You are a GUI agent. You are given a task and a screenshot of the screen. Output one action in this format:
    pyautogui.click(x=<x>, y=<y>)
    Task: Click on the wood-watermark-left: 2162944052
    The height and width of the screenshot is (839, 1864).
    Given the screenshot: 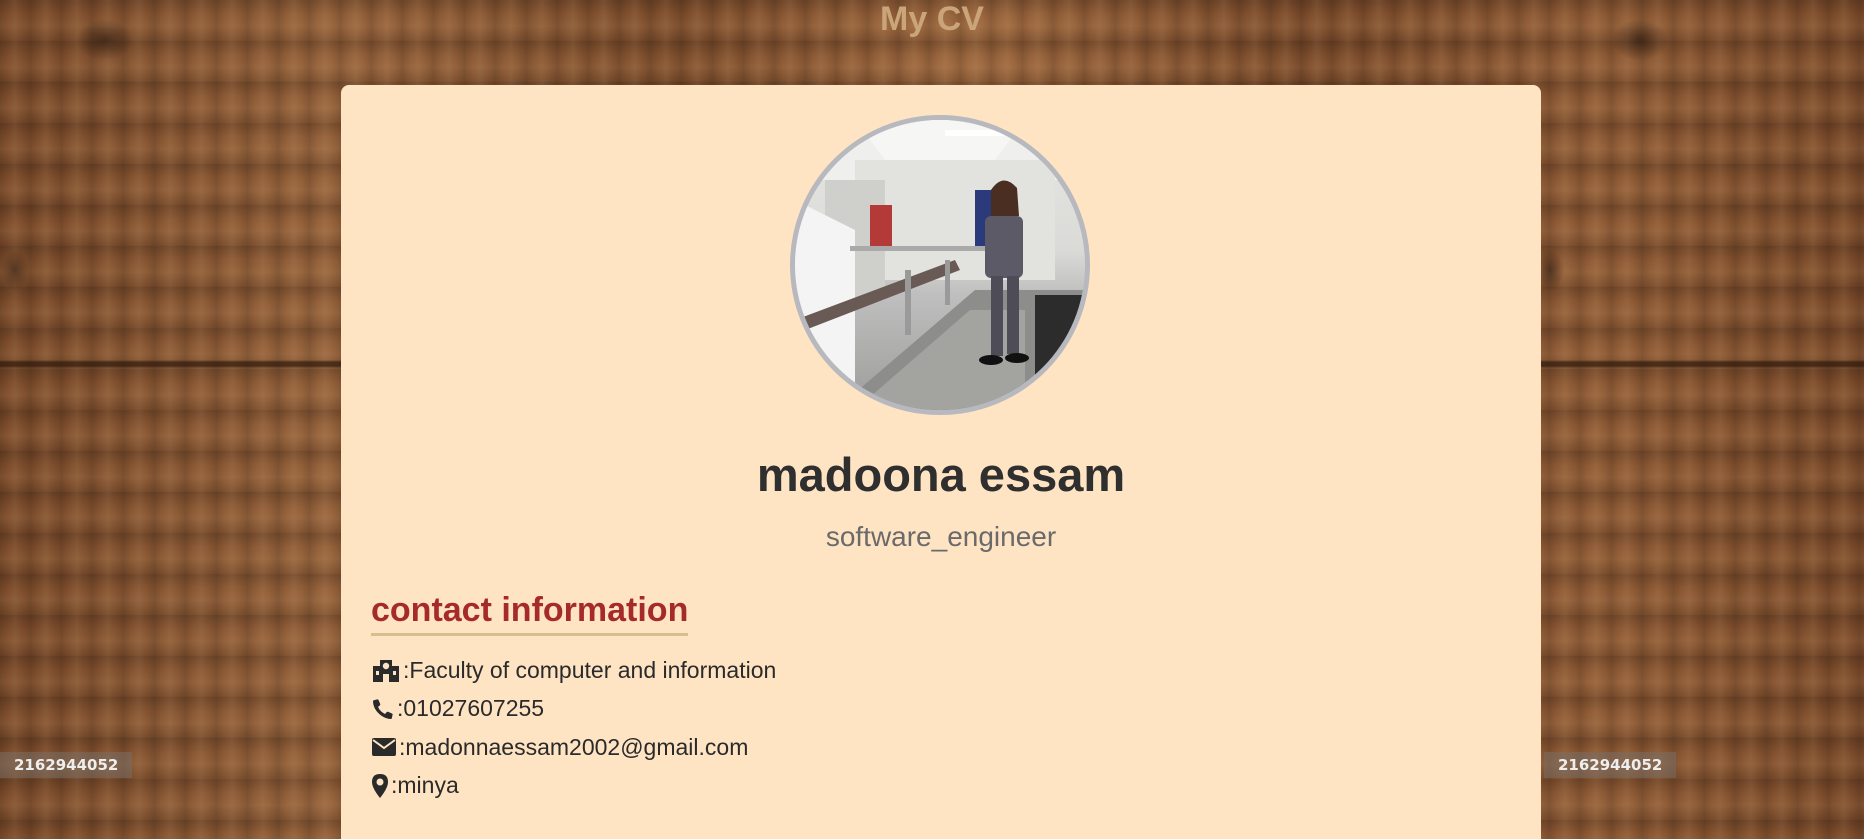 What is the action you would take?
    pyautogui.click(x=66, y=765)
    